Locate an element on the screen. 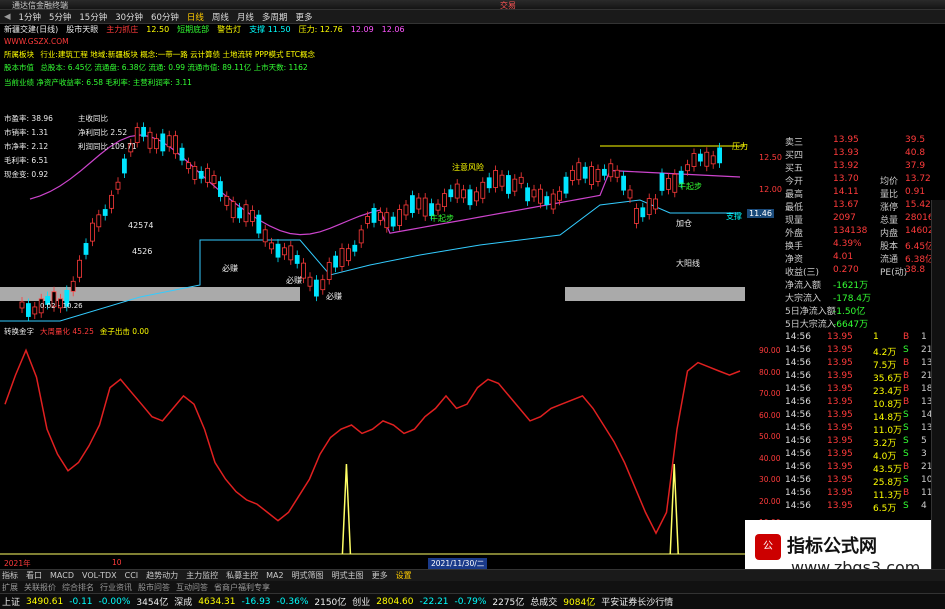 The image size is (945, 609). trade-v: 11.3万 is located at coordinates (888, 496).